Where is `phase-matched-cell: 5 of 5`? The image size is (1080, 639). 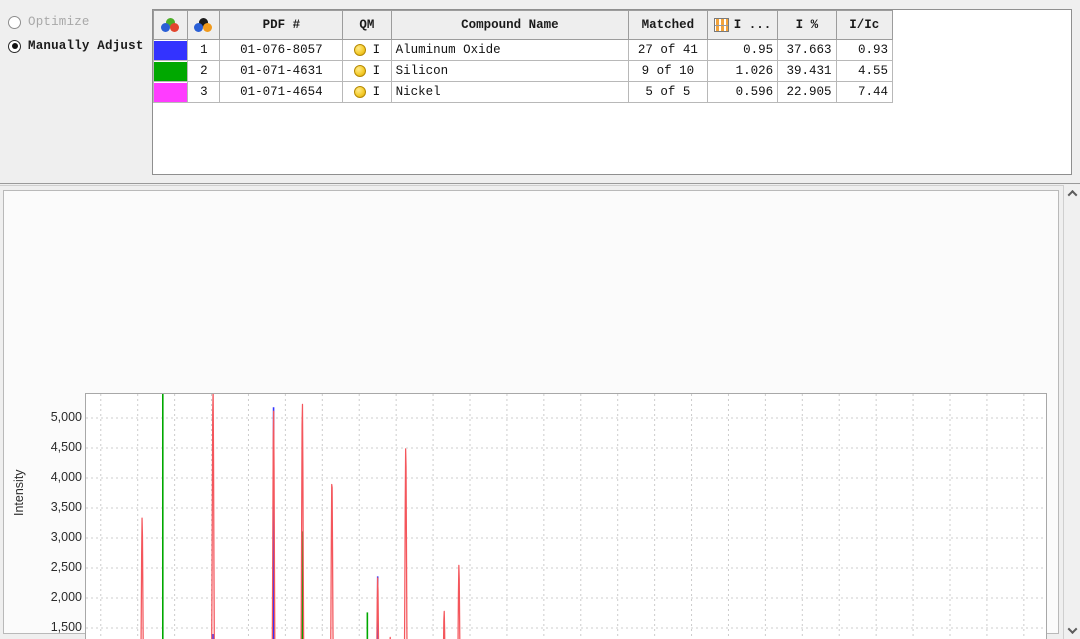 phase-matched-cell: 5 of 5 is located at coordinates (668, 92).